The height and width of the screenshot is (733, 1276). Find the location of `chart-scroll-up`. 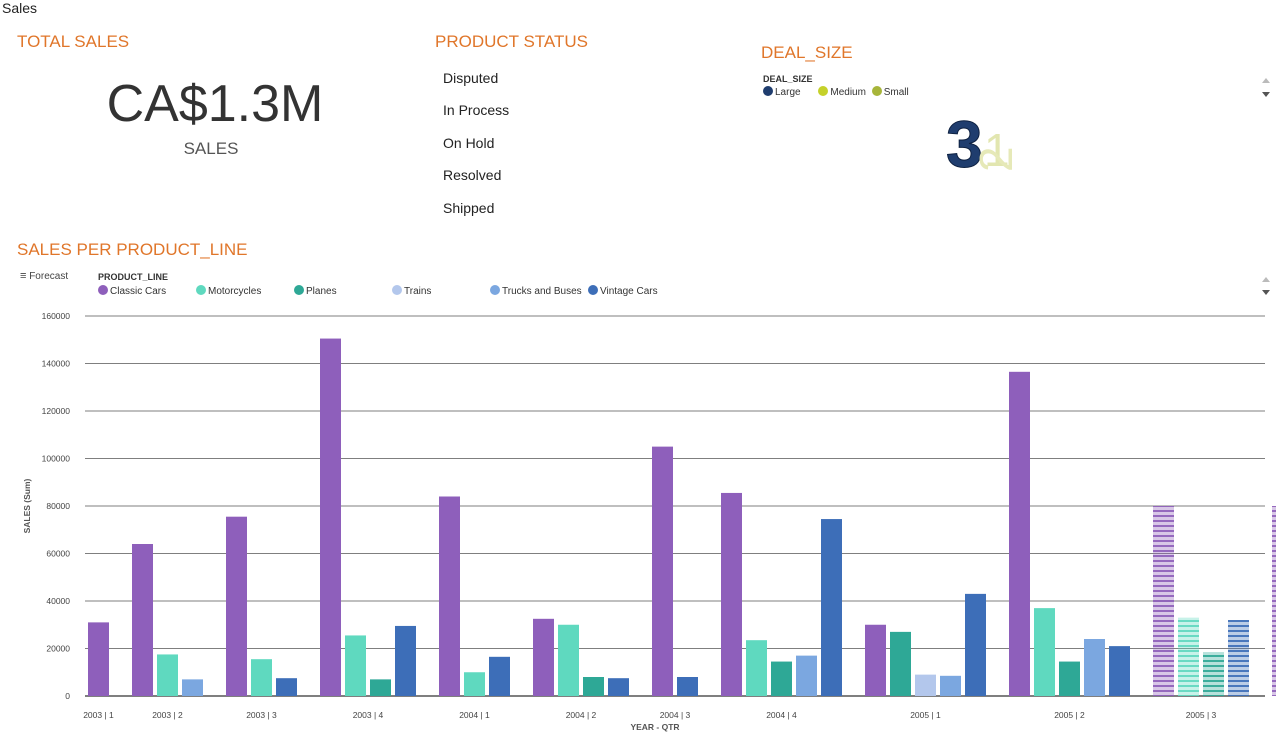

chart-scroll-up is located at coordinates (1266, 279).